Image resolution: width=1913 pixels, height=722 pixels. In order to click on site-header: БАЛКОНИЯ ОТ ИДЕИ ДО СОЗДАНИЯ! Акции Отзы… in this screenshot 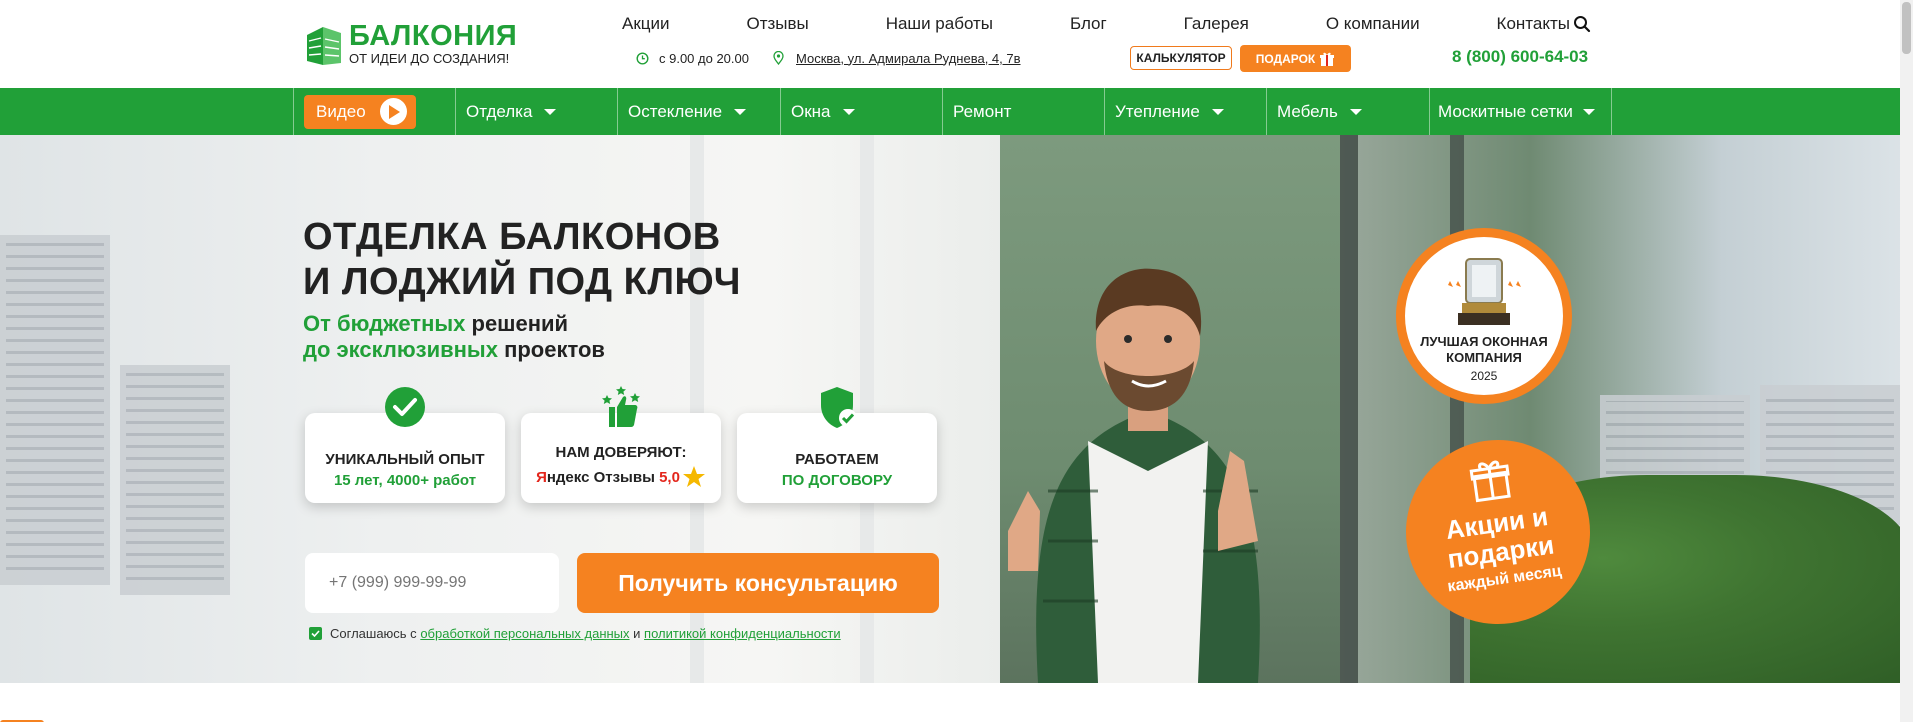, I will do `click(956, 44)`.